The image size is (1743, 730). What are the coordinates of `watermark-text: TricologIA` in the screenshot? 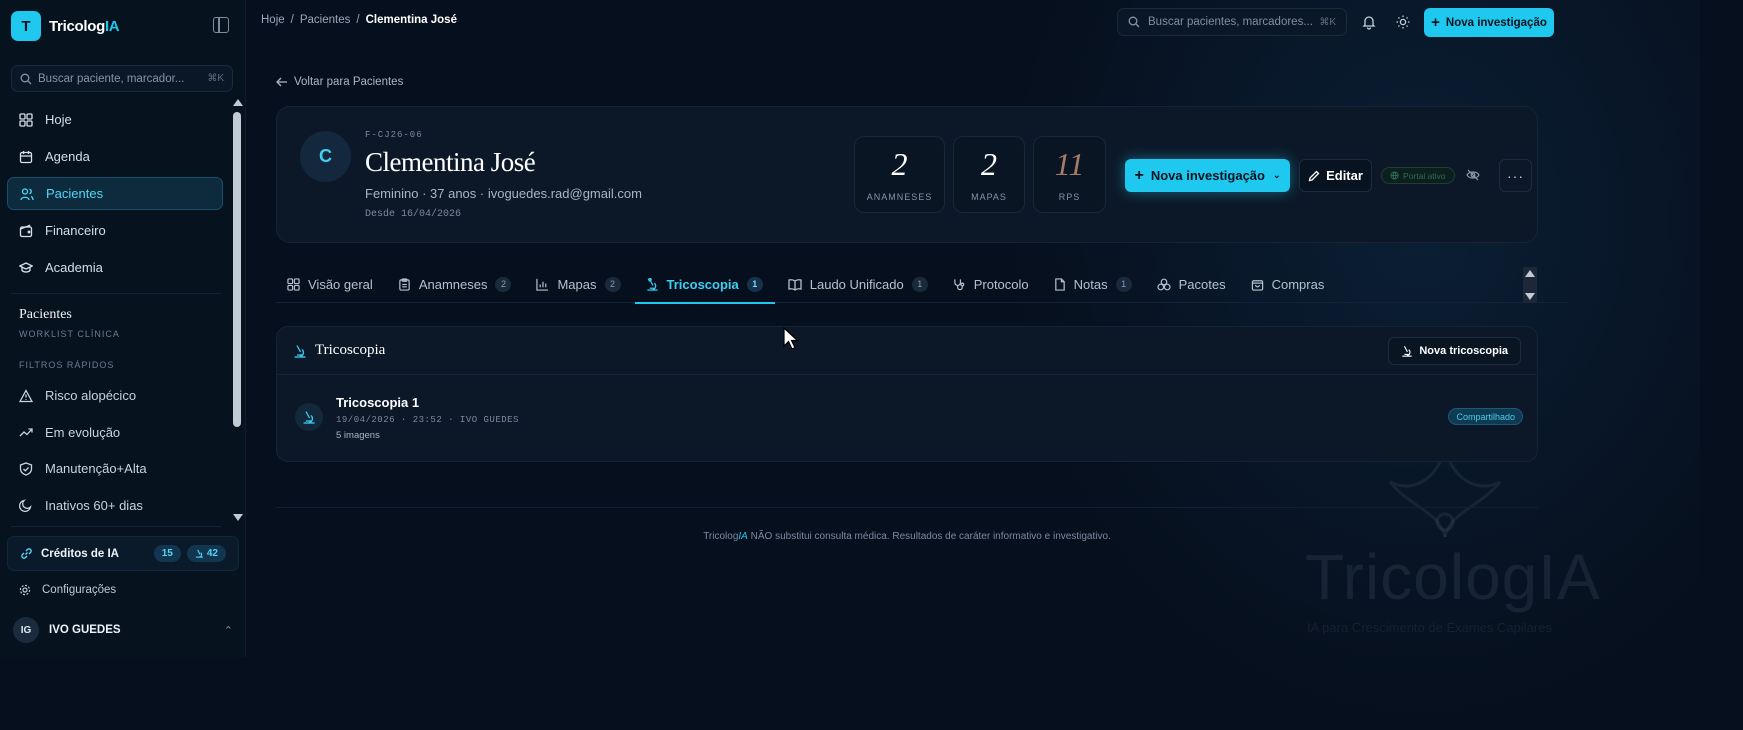 It's located at (1453, 577).